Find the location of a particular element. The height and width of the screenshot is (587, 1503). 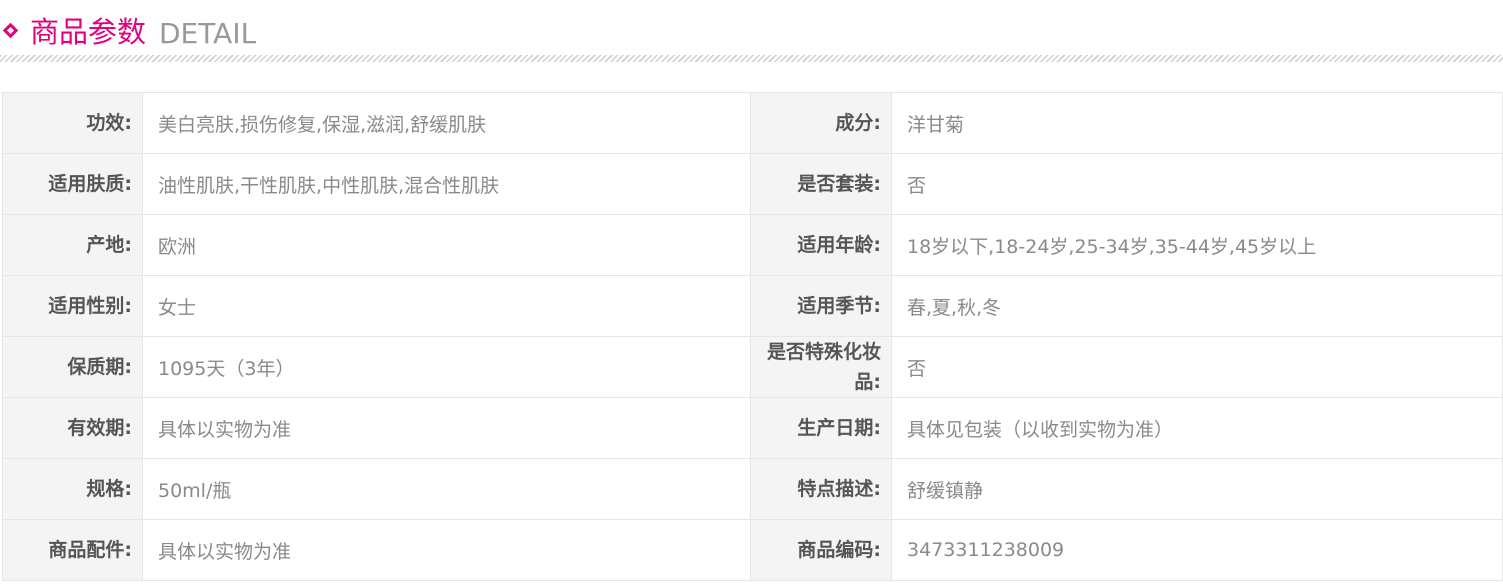

section-title-en: DETAIL is located at coordinates (208, 33).